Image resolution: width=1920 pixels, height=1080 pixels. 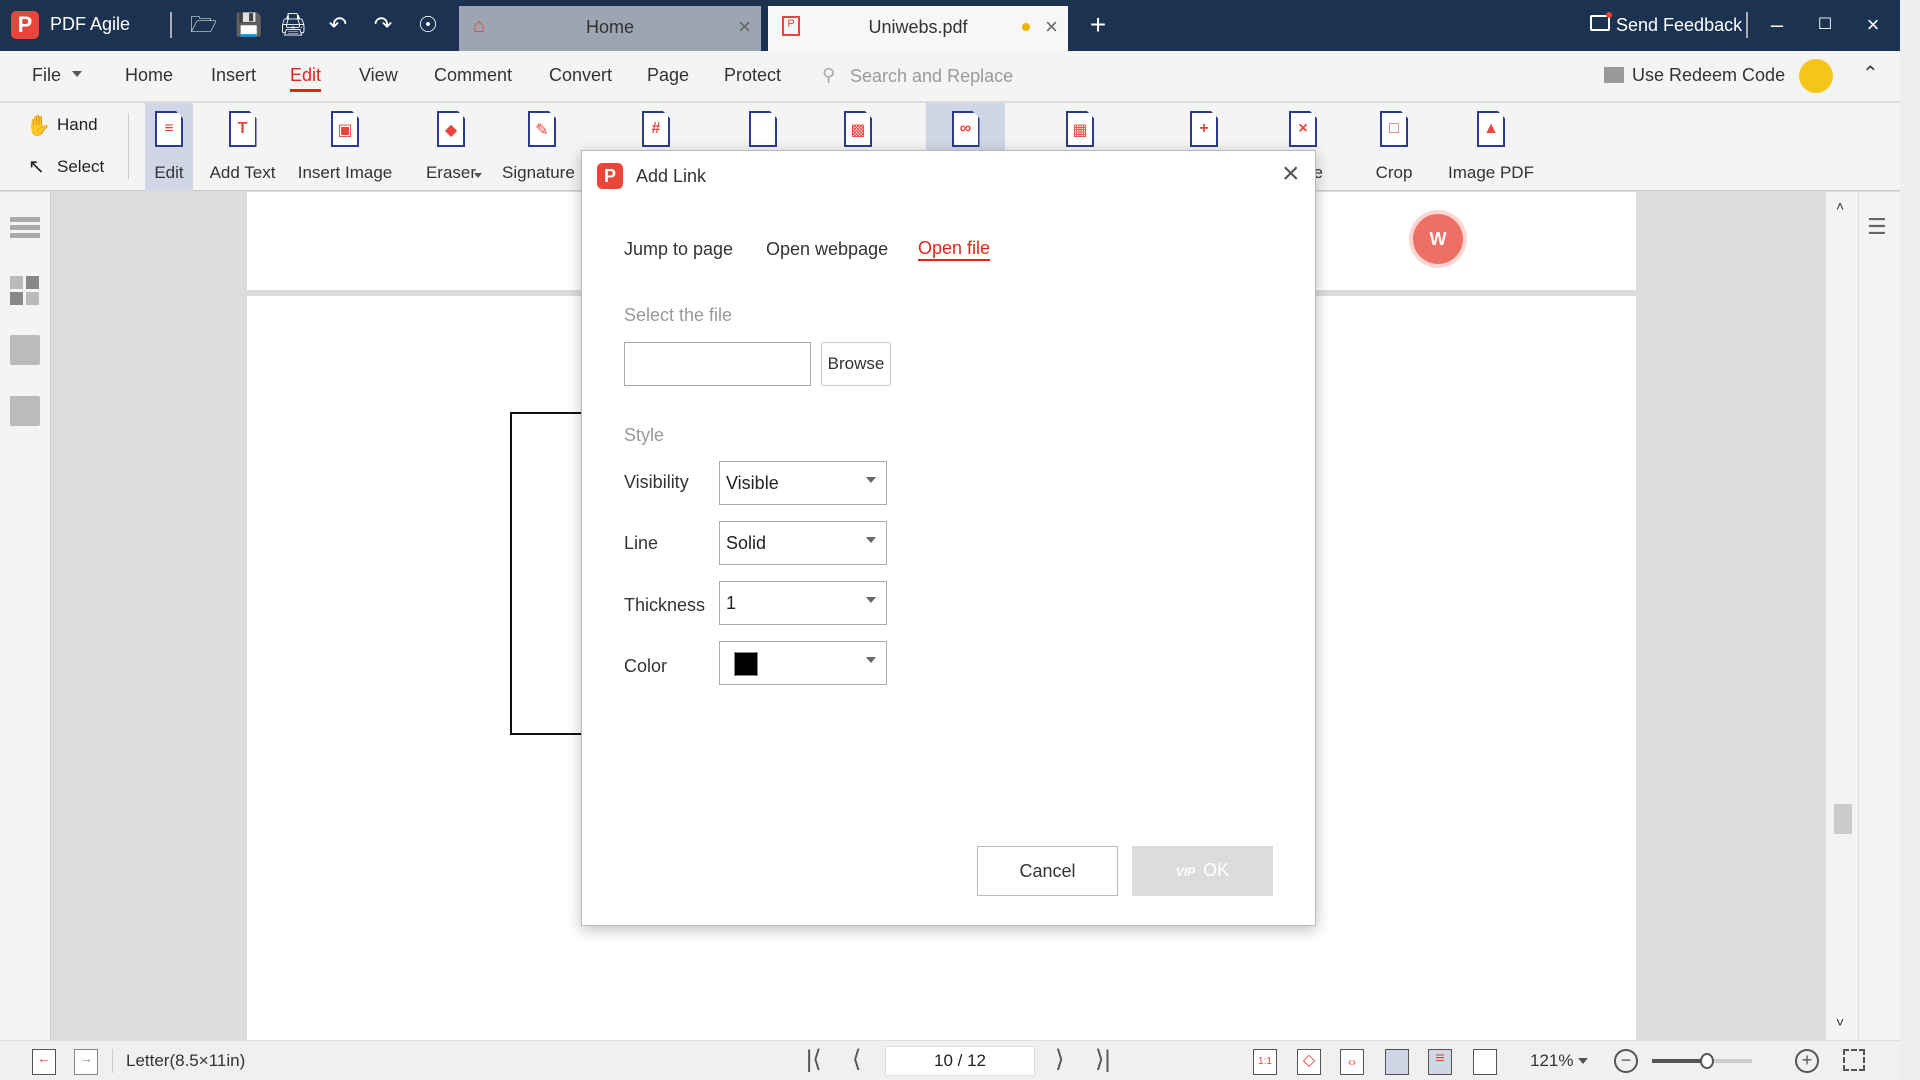 I want to click on left-sidebar, so click(x=25, y=616).